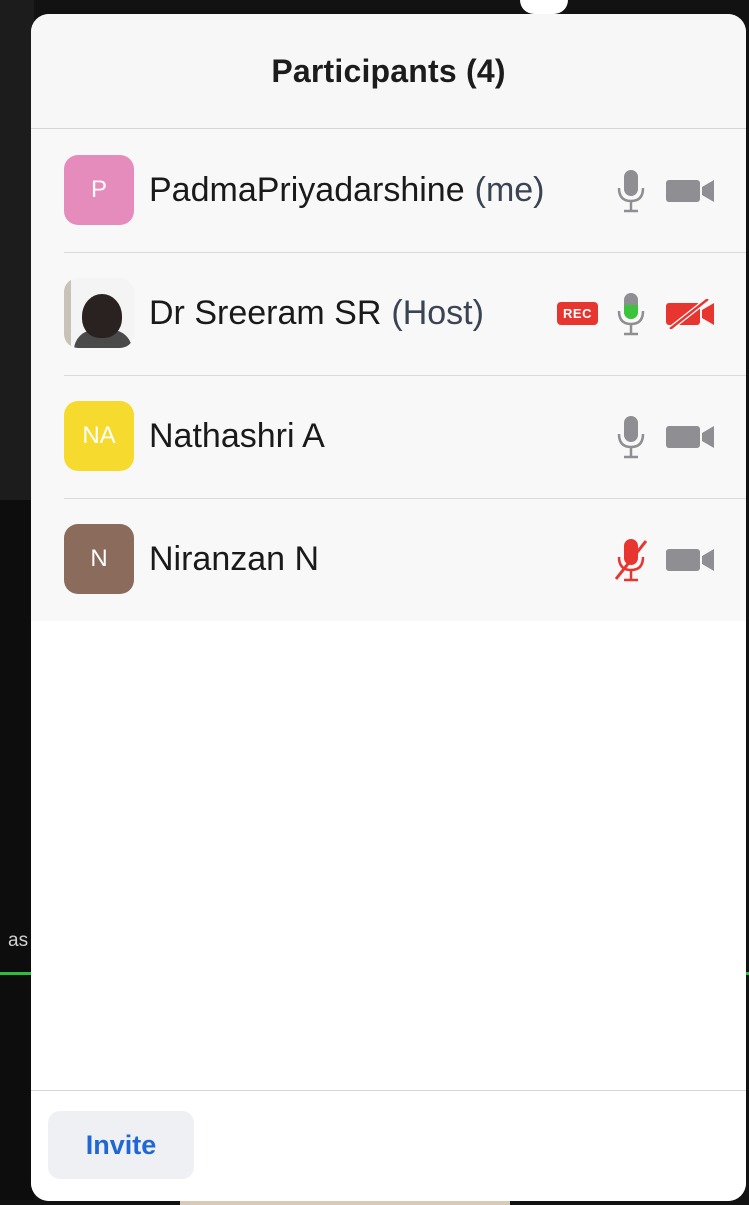 This screenshot has width=749, height=1205. Describe the element at coordinates (17, 250) in the screenshot. I see `background-video-left` at that location.